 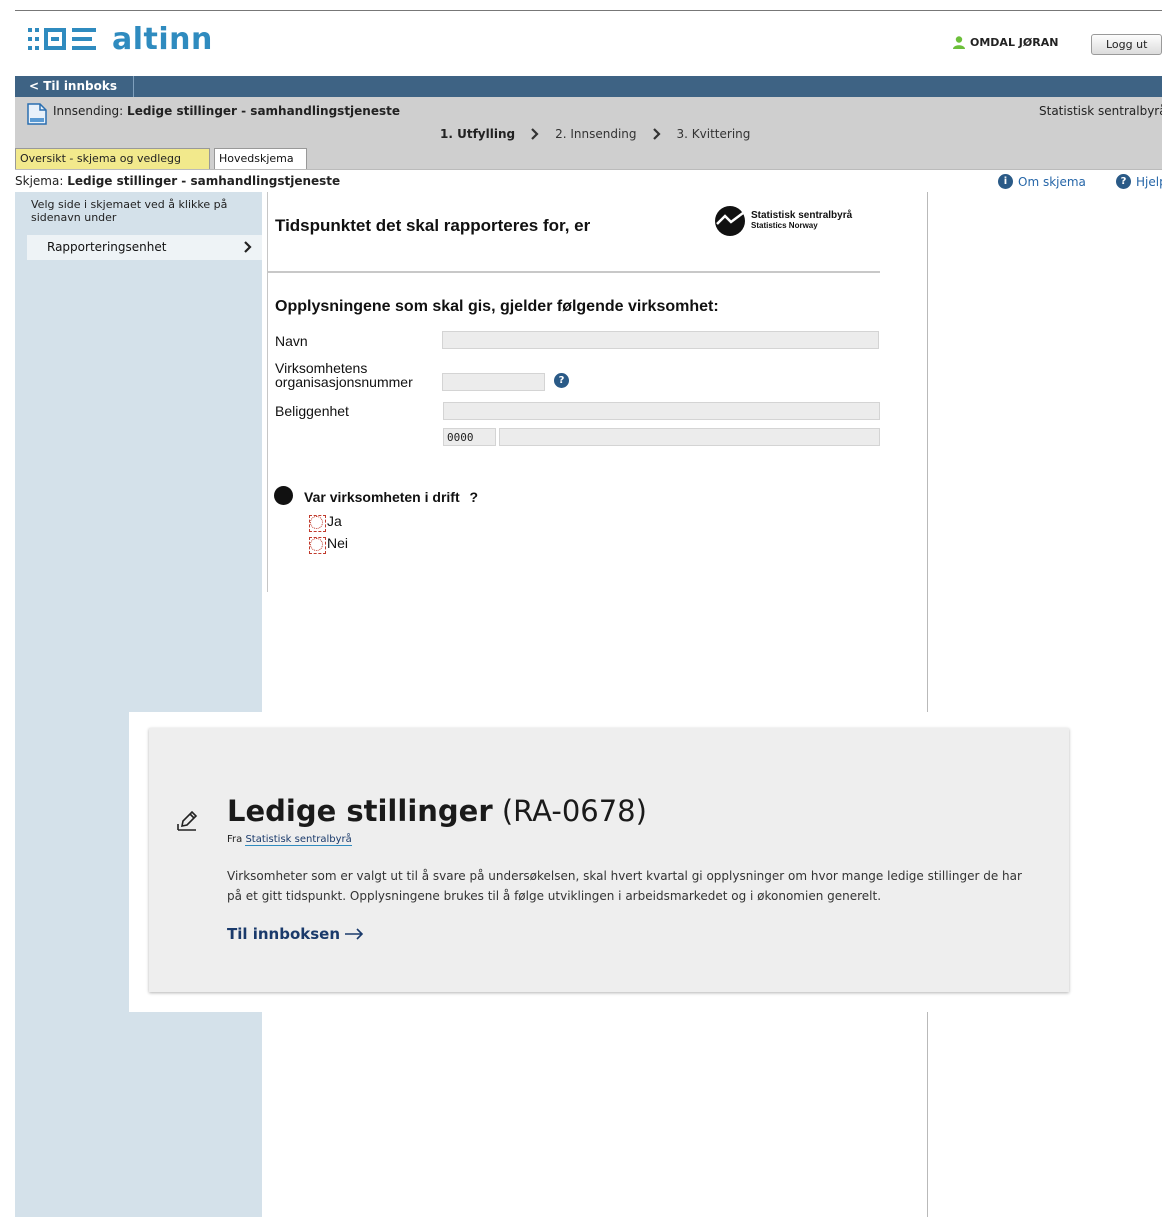 I want to click on ssb-logo-name: Statistisk sentralbyrå, so click(x=802, y=215).